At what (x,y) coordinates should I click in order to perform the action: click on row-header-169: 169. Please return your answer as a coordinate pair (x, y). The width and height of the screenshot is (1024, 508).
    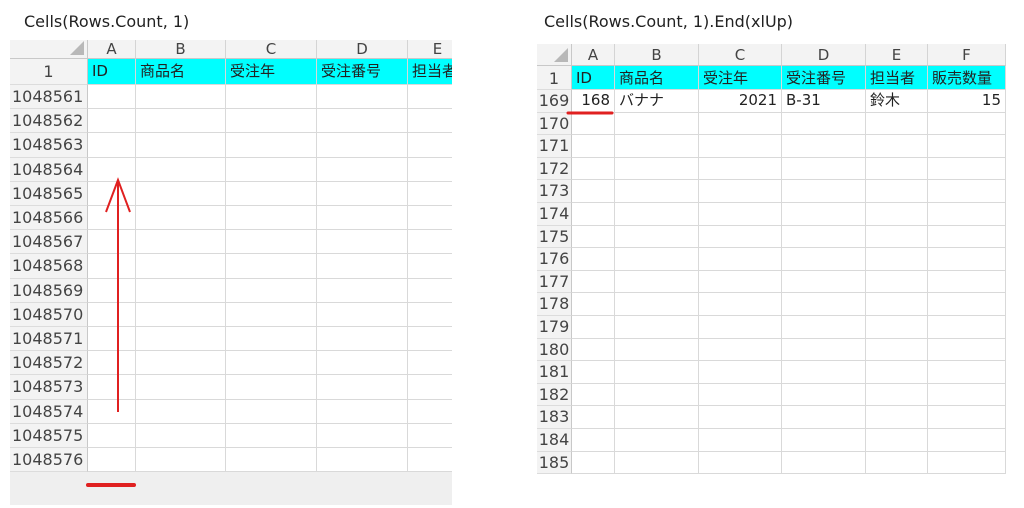
    Looking at the image, I should click on (554, 101).